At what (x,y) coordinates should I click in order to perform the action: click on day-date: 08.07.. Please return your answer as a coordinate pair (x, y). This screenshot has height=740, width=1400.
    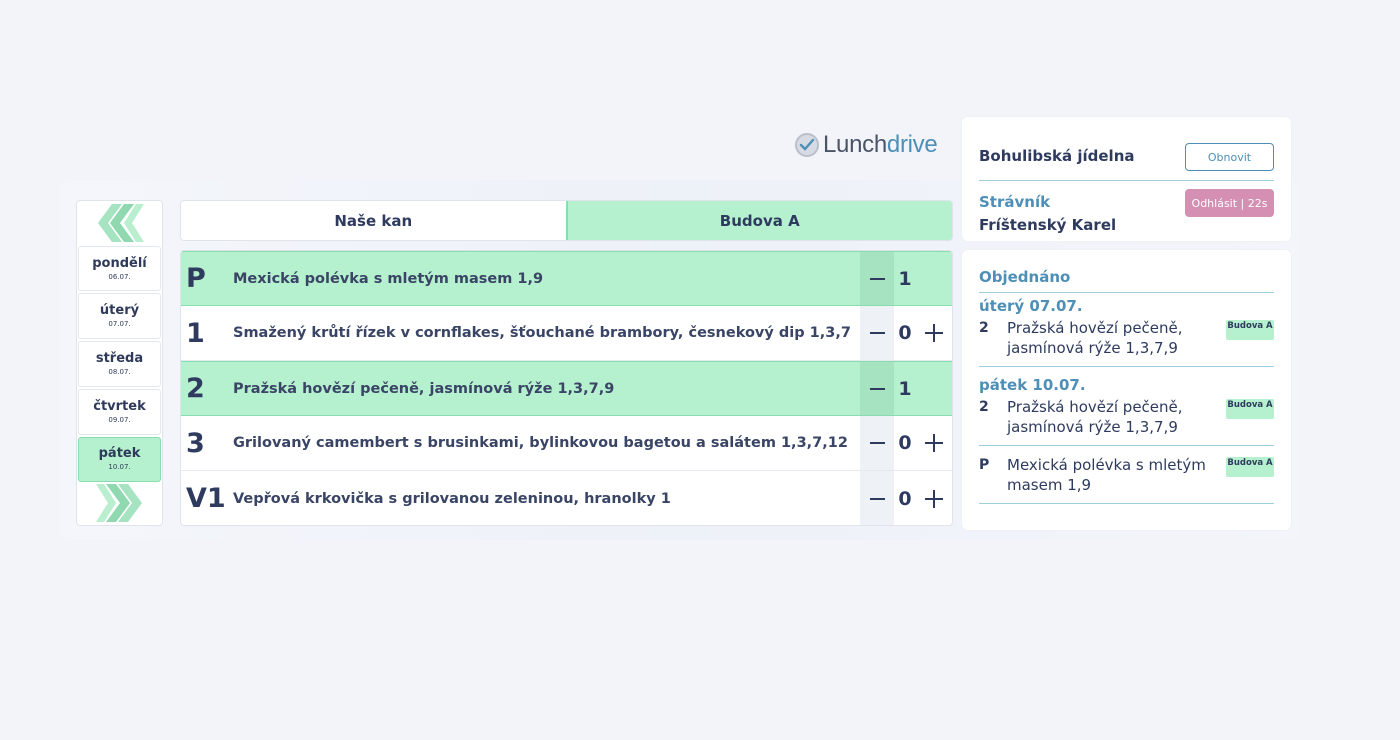
    Looking at the image, I should click on (119, 371).